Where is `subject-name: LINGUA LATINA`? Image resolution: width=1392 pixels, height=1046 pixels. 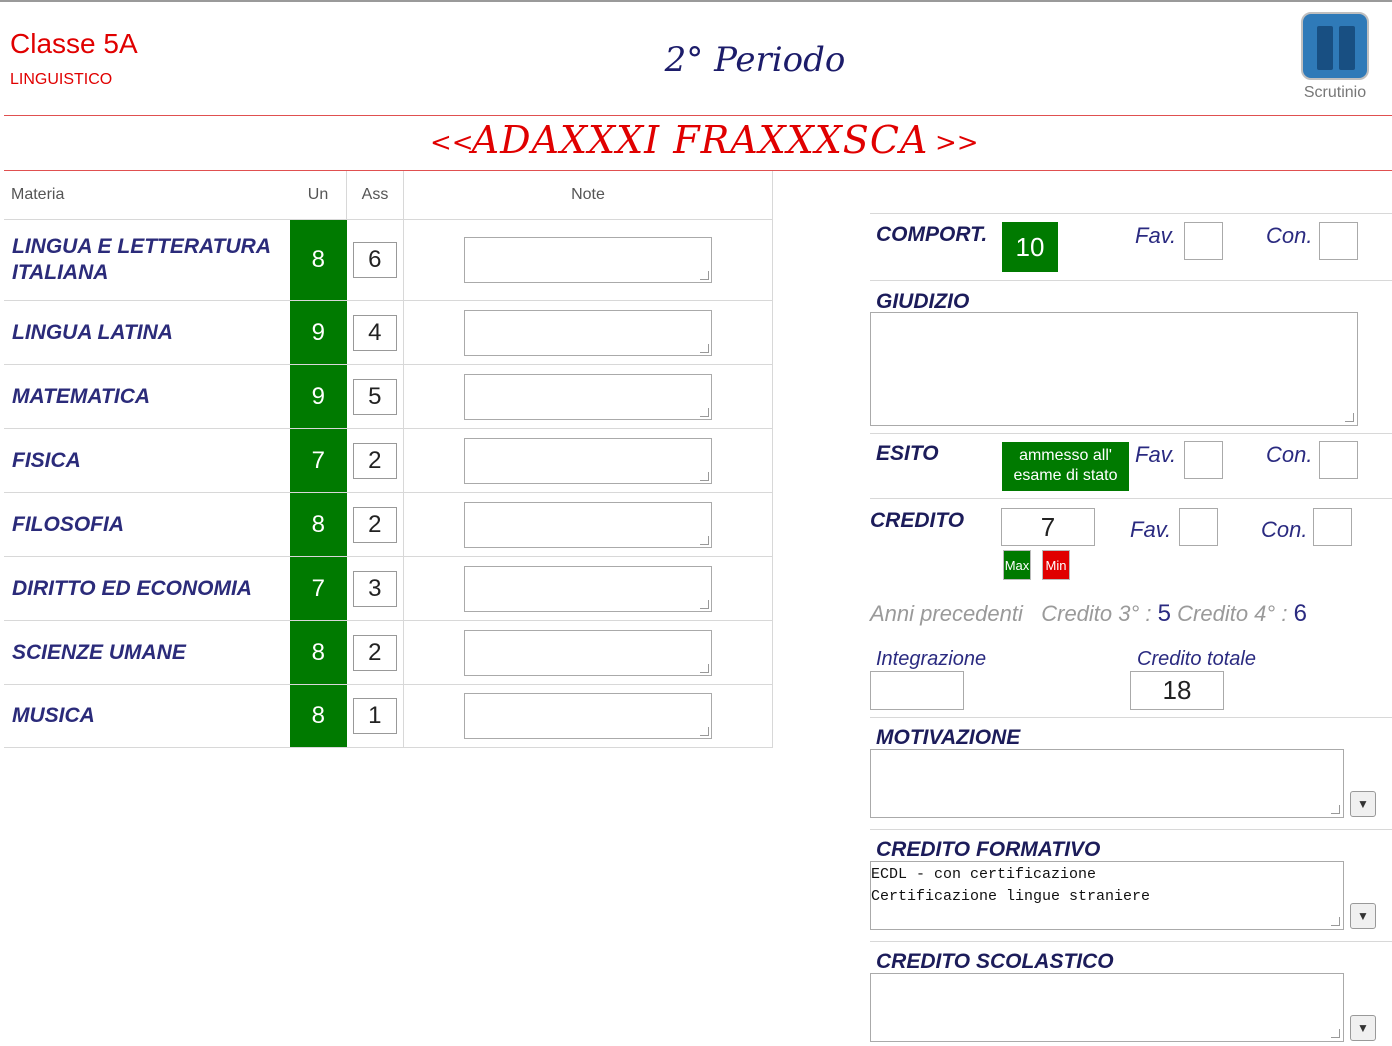 subject-name: LINGUA LATINA is located at coordinates (147, 332).